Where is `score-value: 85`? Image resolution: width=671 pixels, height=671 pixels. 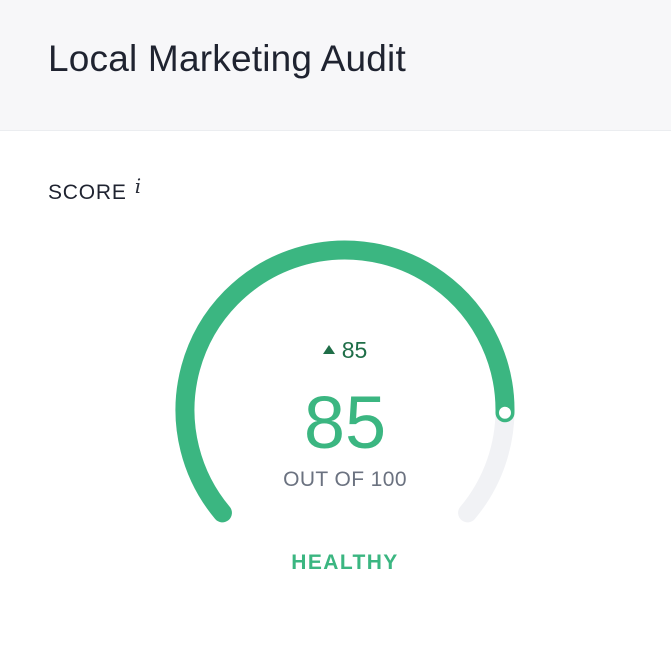 score-value: 85 is located at coordinates (345, 422).